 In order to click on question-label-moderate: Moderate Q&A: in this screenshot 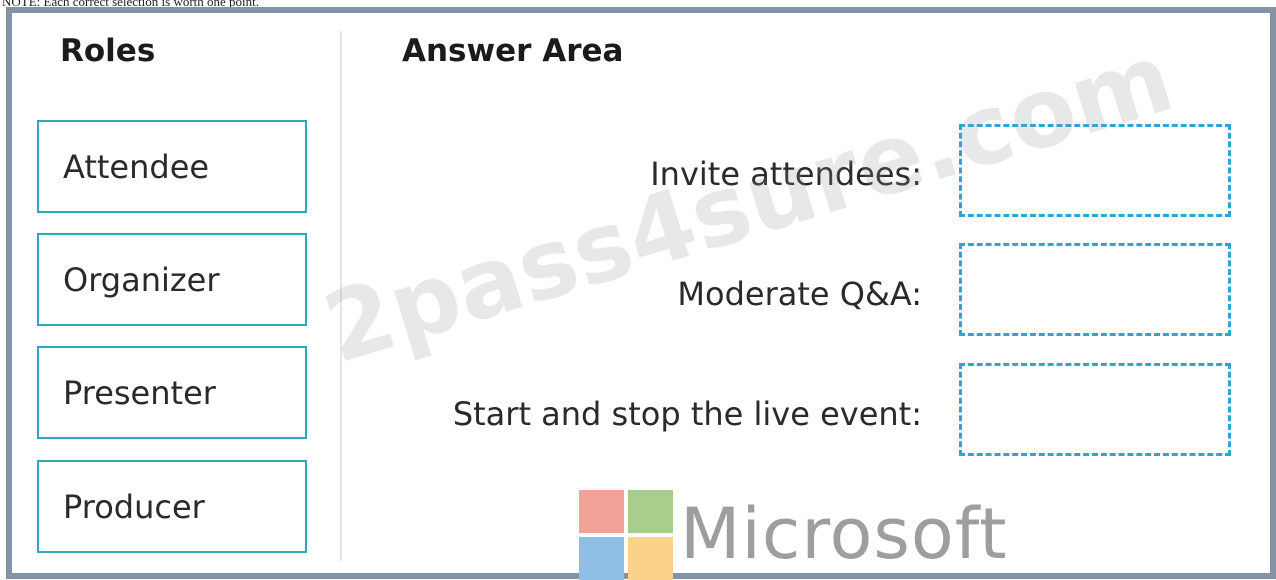, I will do `click(799, 294)`.